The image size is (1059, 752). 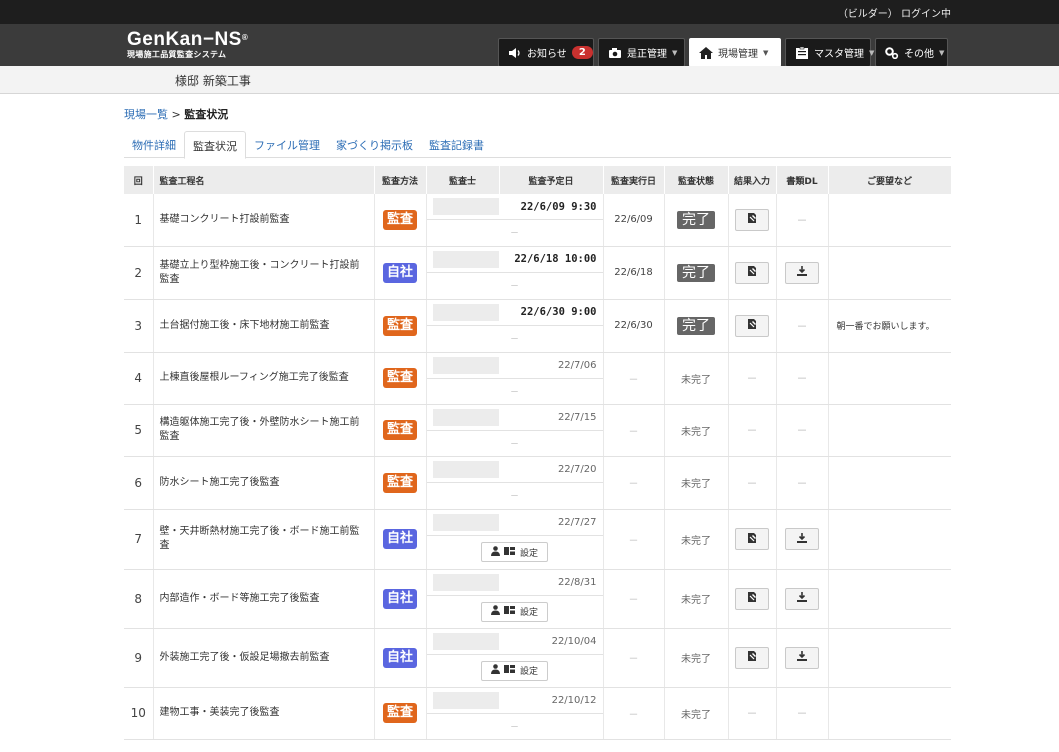 What do you see at coordinates (514, 418) in the screenshot?
I see `inspector-schedule-top: 22/7/15` at bounding box center [514, 418].